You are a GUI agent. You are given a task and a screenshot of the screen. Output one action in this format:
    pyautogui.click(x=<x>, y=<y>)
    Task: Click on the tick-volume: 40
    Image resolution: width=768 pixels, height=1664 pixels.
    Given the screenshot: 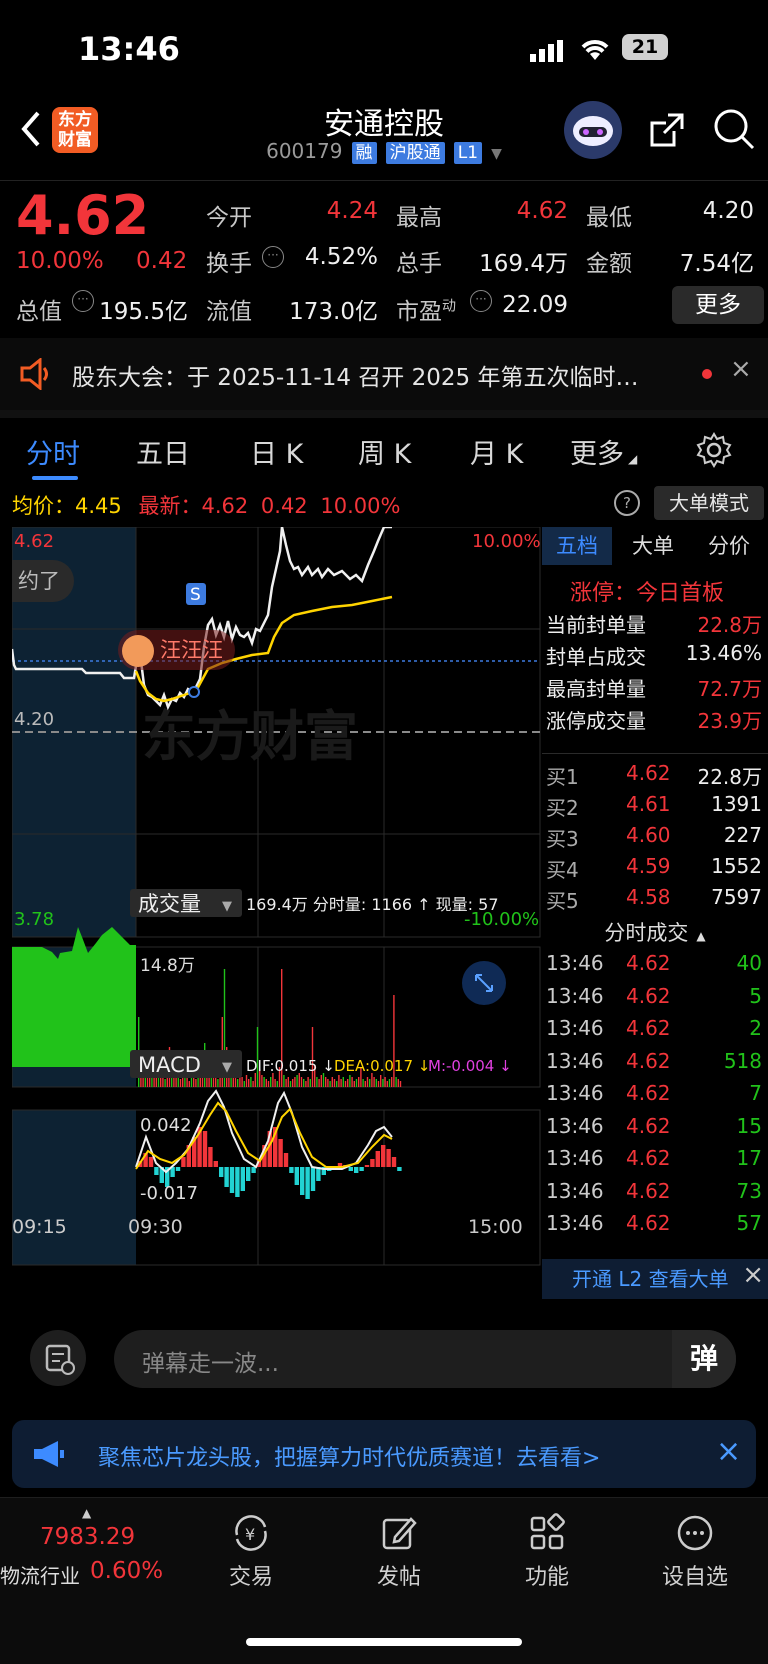 What is the action you would take?
    pyautogui.click(x=749, y=963)
    